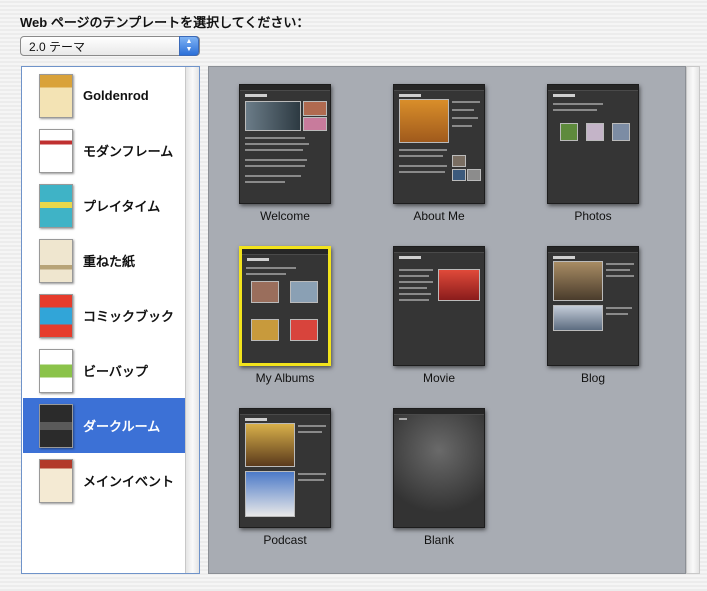 Image resolution: width=707 pixels, height=591 pixels. Describe the element at coordinates (285, 216) in the screenshot. I see `template-label: Welcome` at that location.